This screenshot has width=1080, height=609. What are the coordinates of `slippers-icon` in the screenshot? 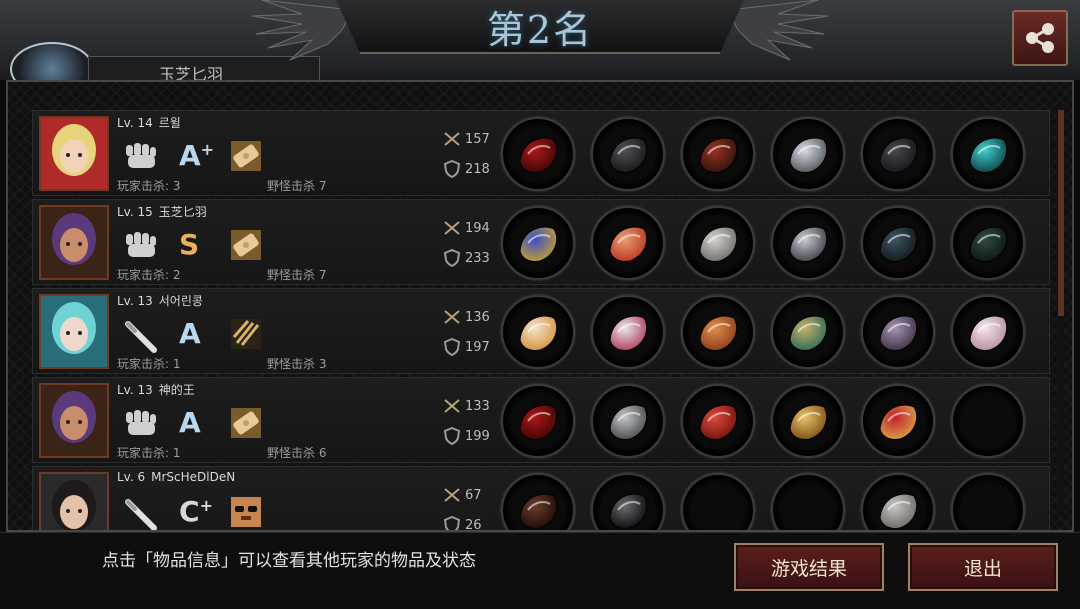 It's located at (898, 501).